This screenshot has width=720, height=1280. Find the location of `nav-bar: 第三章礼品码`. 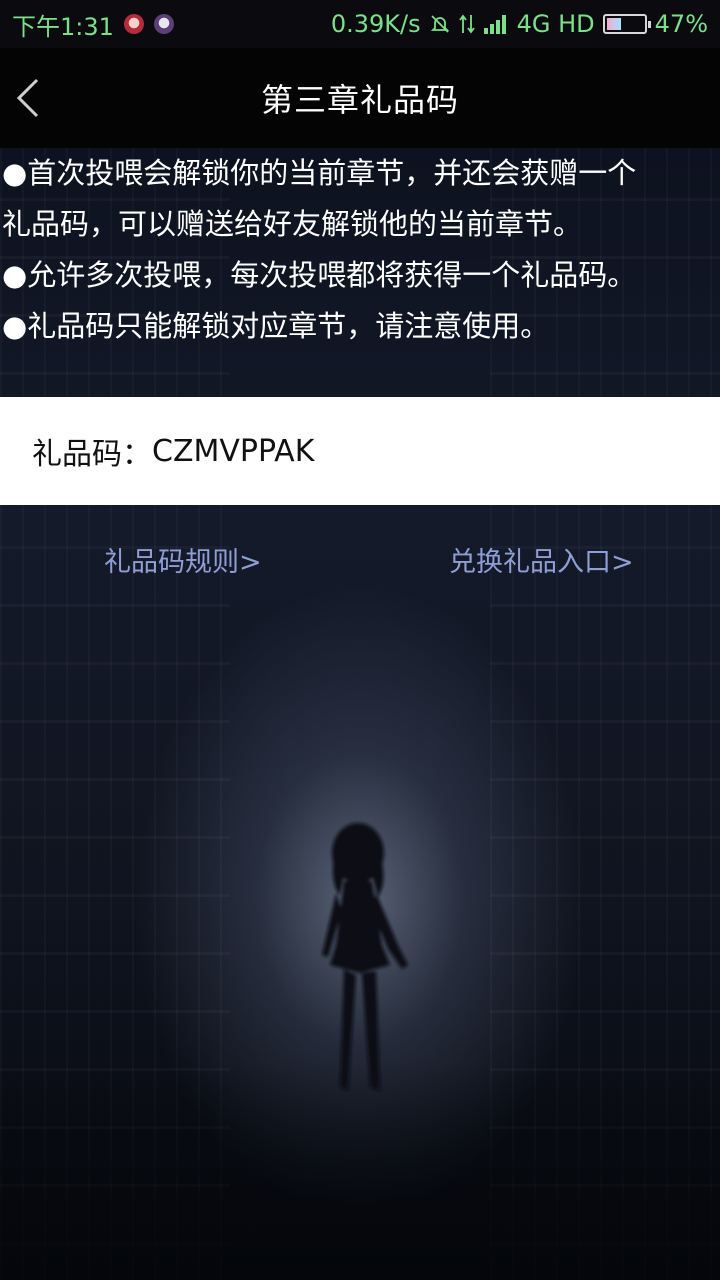

nav-bar: 第三章礼品码 is located at coordinates (360, 98).